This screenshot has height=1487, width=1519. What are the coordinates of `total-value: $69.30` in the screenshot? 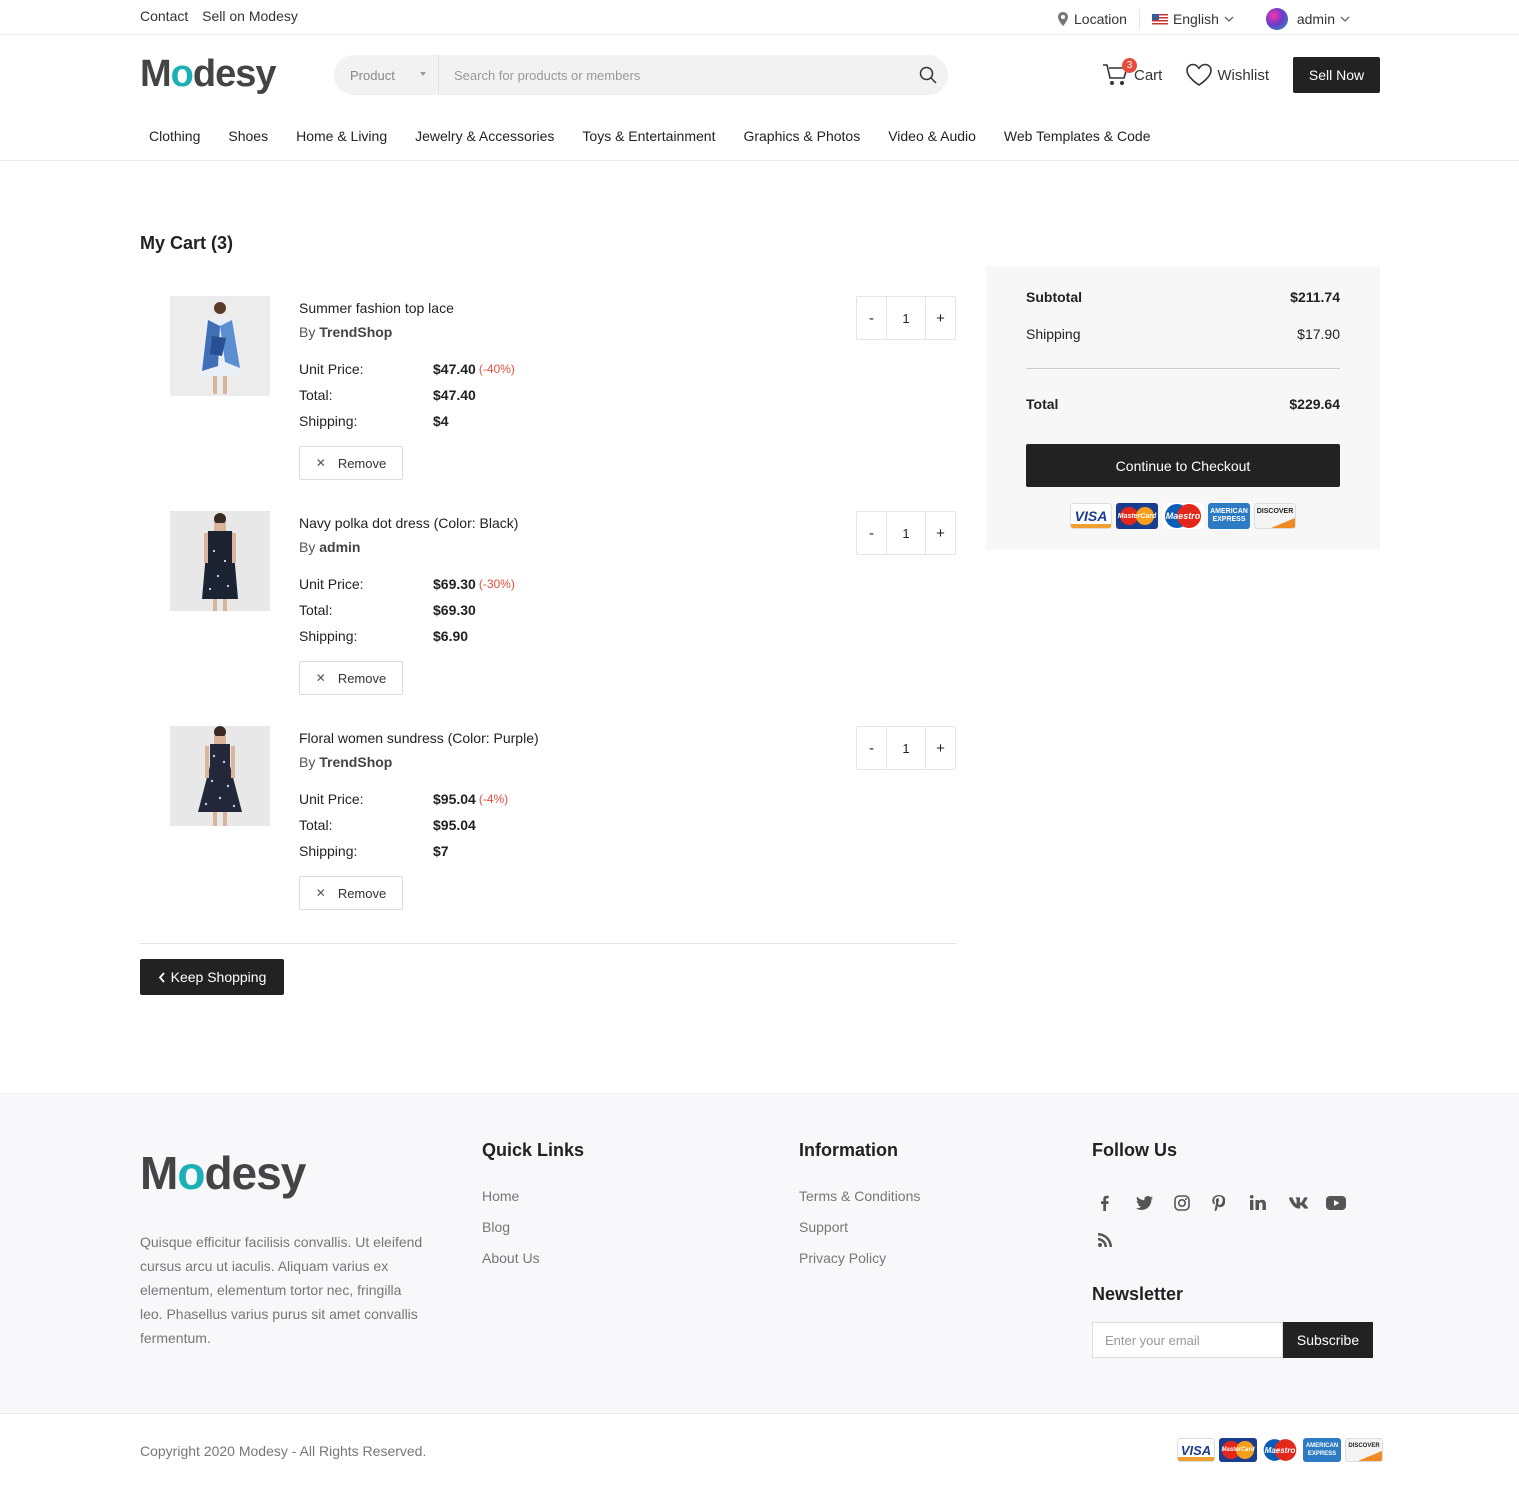 It's located at (454, 610).